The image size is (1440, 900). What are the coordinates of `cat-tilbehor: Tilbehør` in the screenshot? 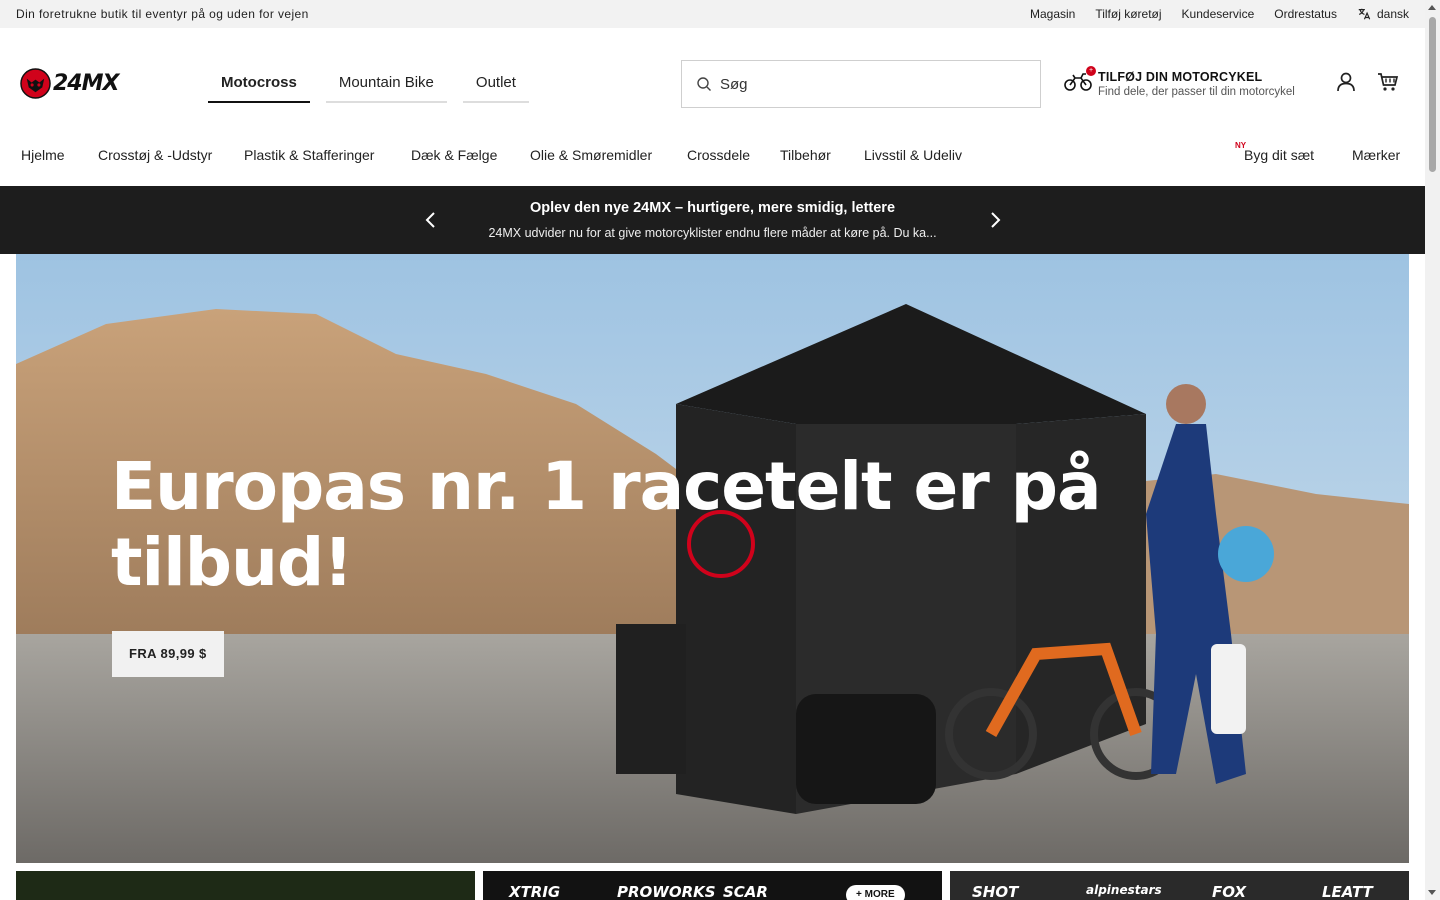 It's located at (805, 155).